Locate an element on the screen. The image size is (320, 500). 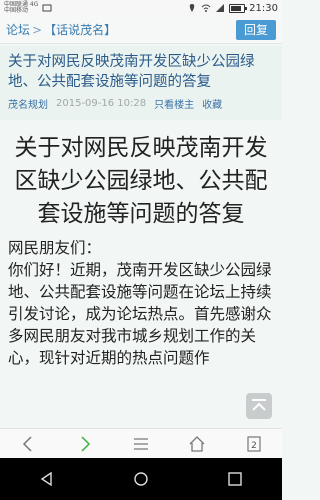
back-icon is located at coordinates (27, 444).